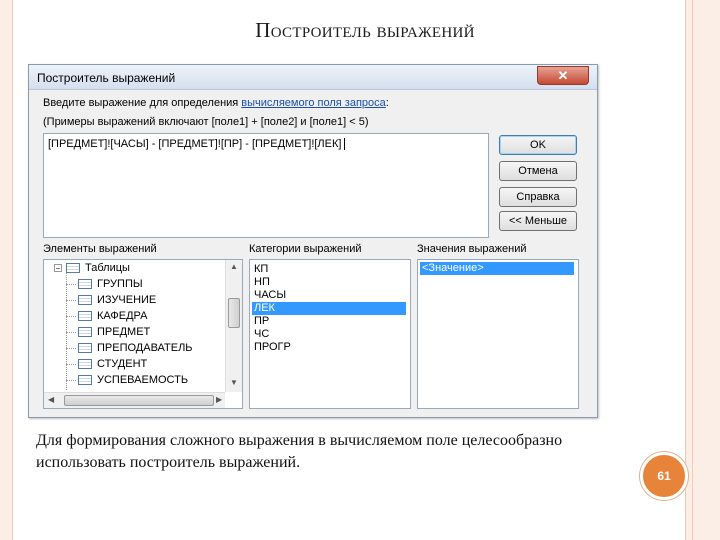 This screenshot has height=540, width=720. Describe the element at coordinates (538, 145) in the screenshot. I see `ok-button: OK` at that location.